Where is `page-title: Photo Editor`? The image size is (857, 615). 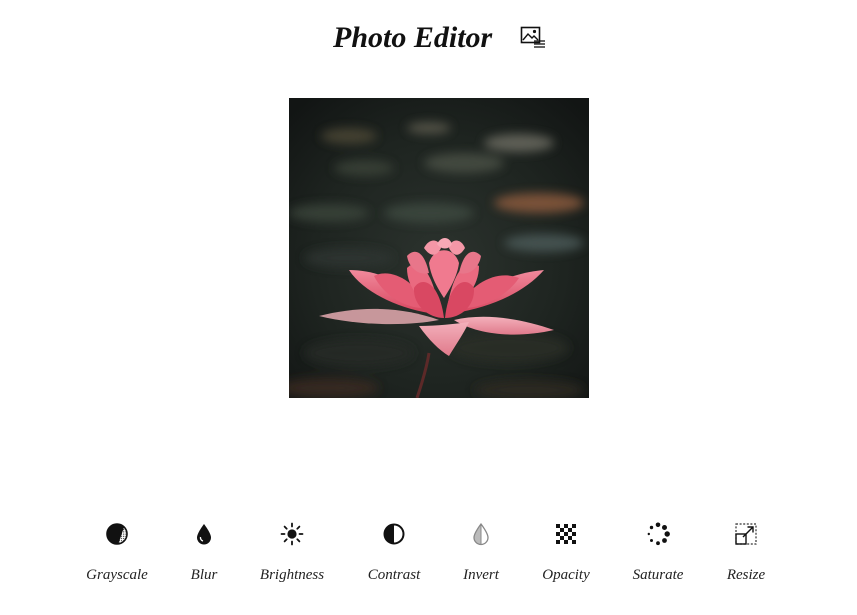 page-title: Photo Editor is located at coordinates (413, 37).